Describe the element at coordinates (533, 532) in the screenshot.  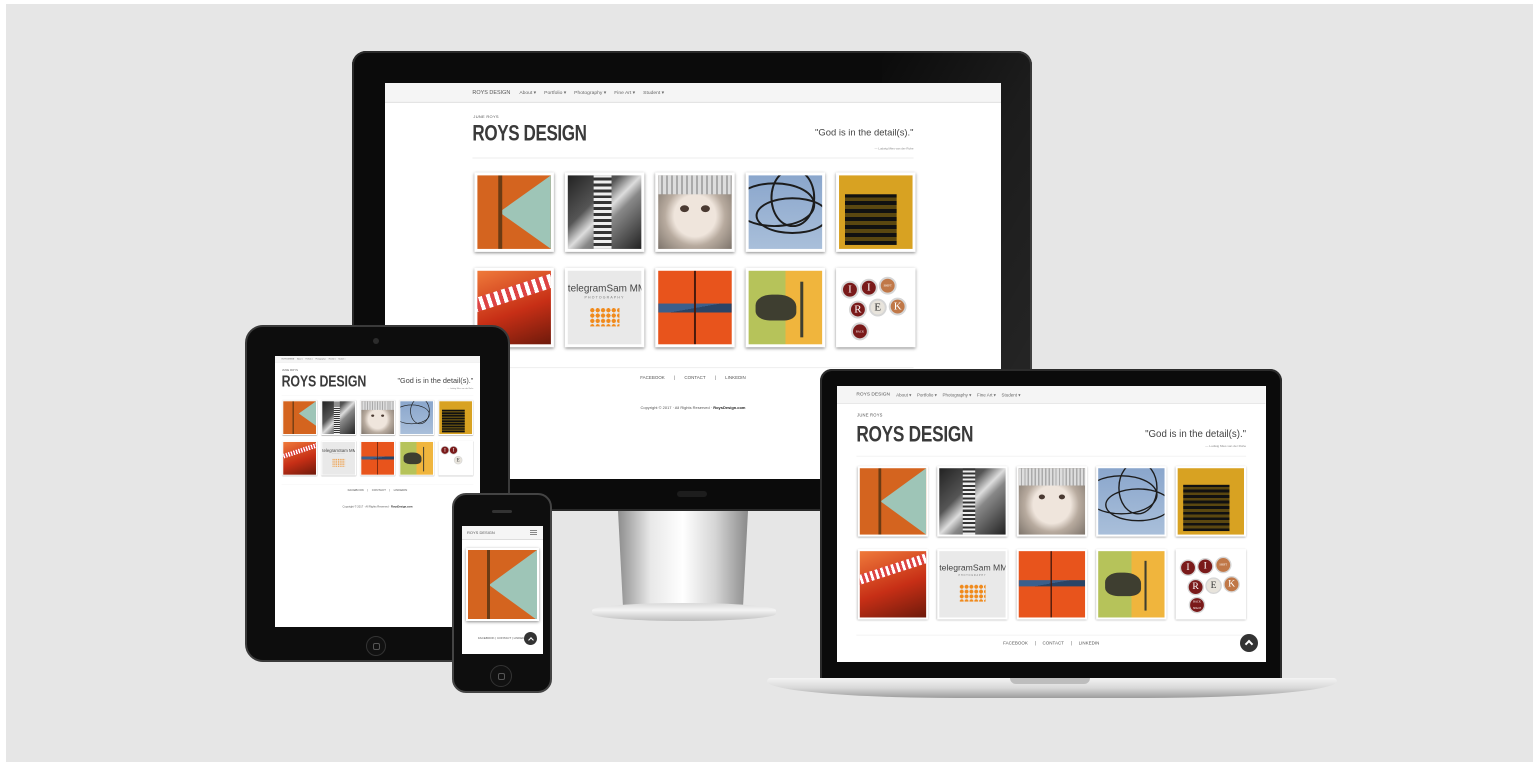
I see `hamburger-icon` at that location.